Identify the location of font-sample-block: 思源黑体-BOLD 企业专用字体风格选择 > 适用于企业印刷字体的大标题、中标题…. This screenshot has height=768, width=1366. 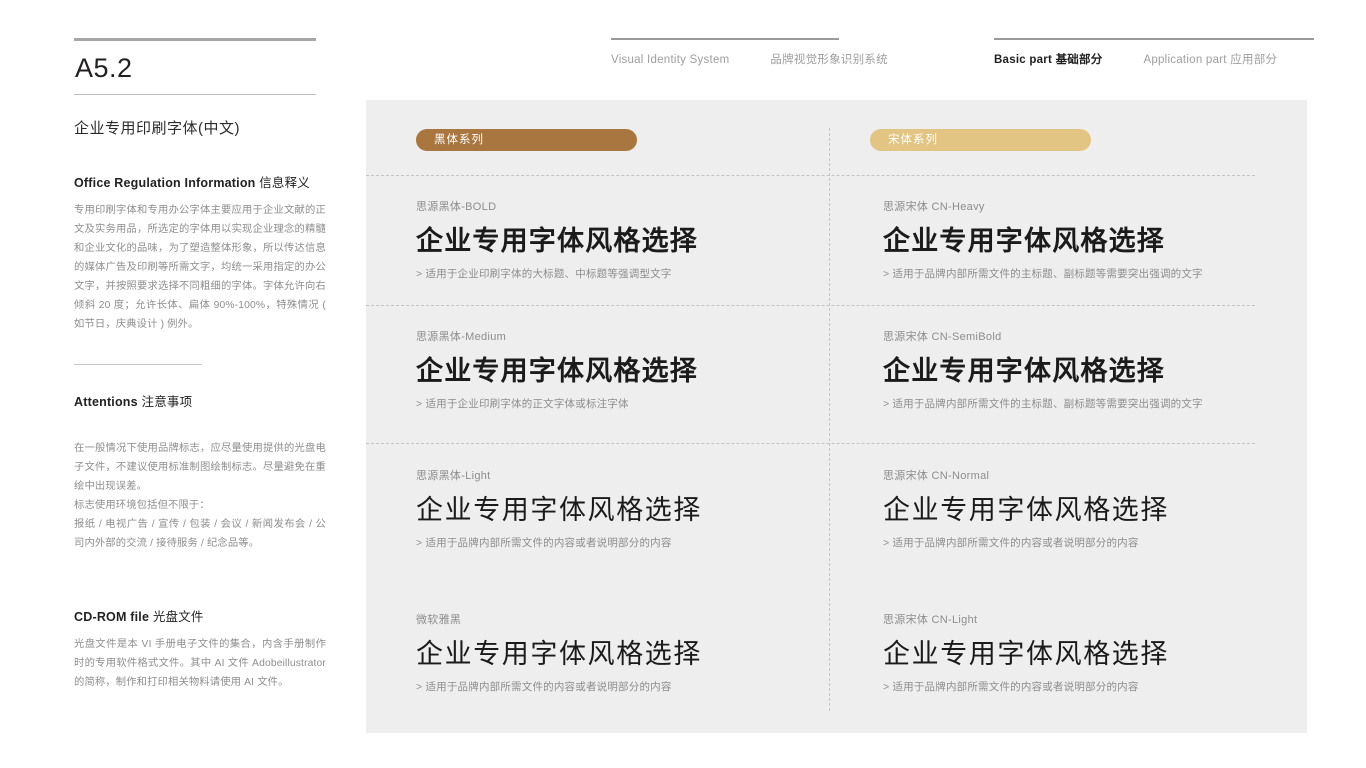
(631, 239).